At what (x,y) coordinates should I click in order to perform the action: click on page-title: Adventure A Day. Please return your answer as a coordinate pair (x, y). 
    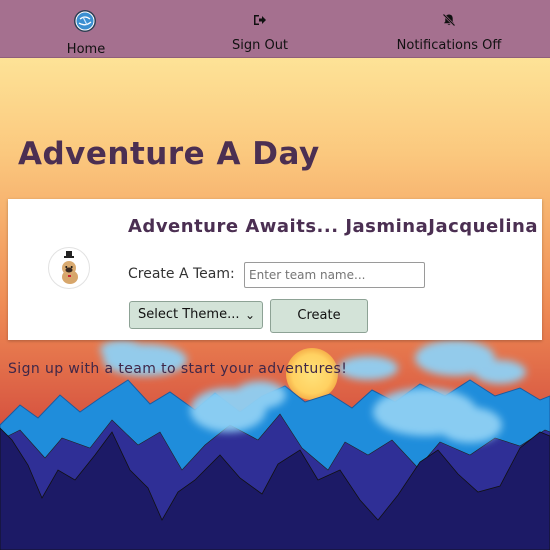
    Looking at the image, I should click on (169, 154).